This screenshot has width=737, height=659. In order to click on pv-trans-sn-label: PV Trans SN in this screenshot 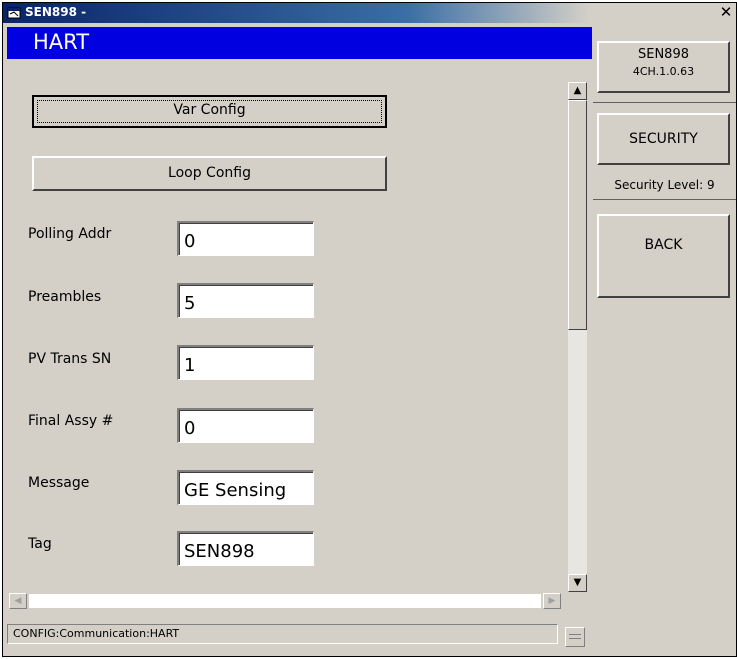, I will do `click(70, 359)`.